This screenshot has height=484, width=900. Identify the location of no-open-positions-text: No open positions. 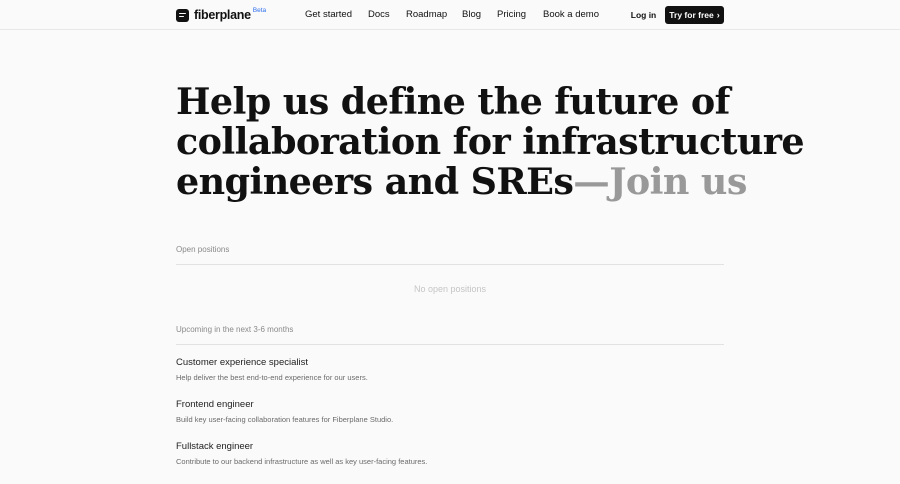
(450, 289).